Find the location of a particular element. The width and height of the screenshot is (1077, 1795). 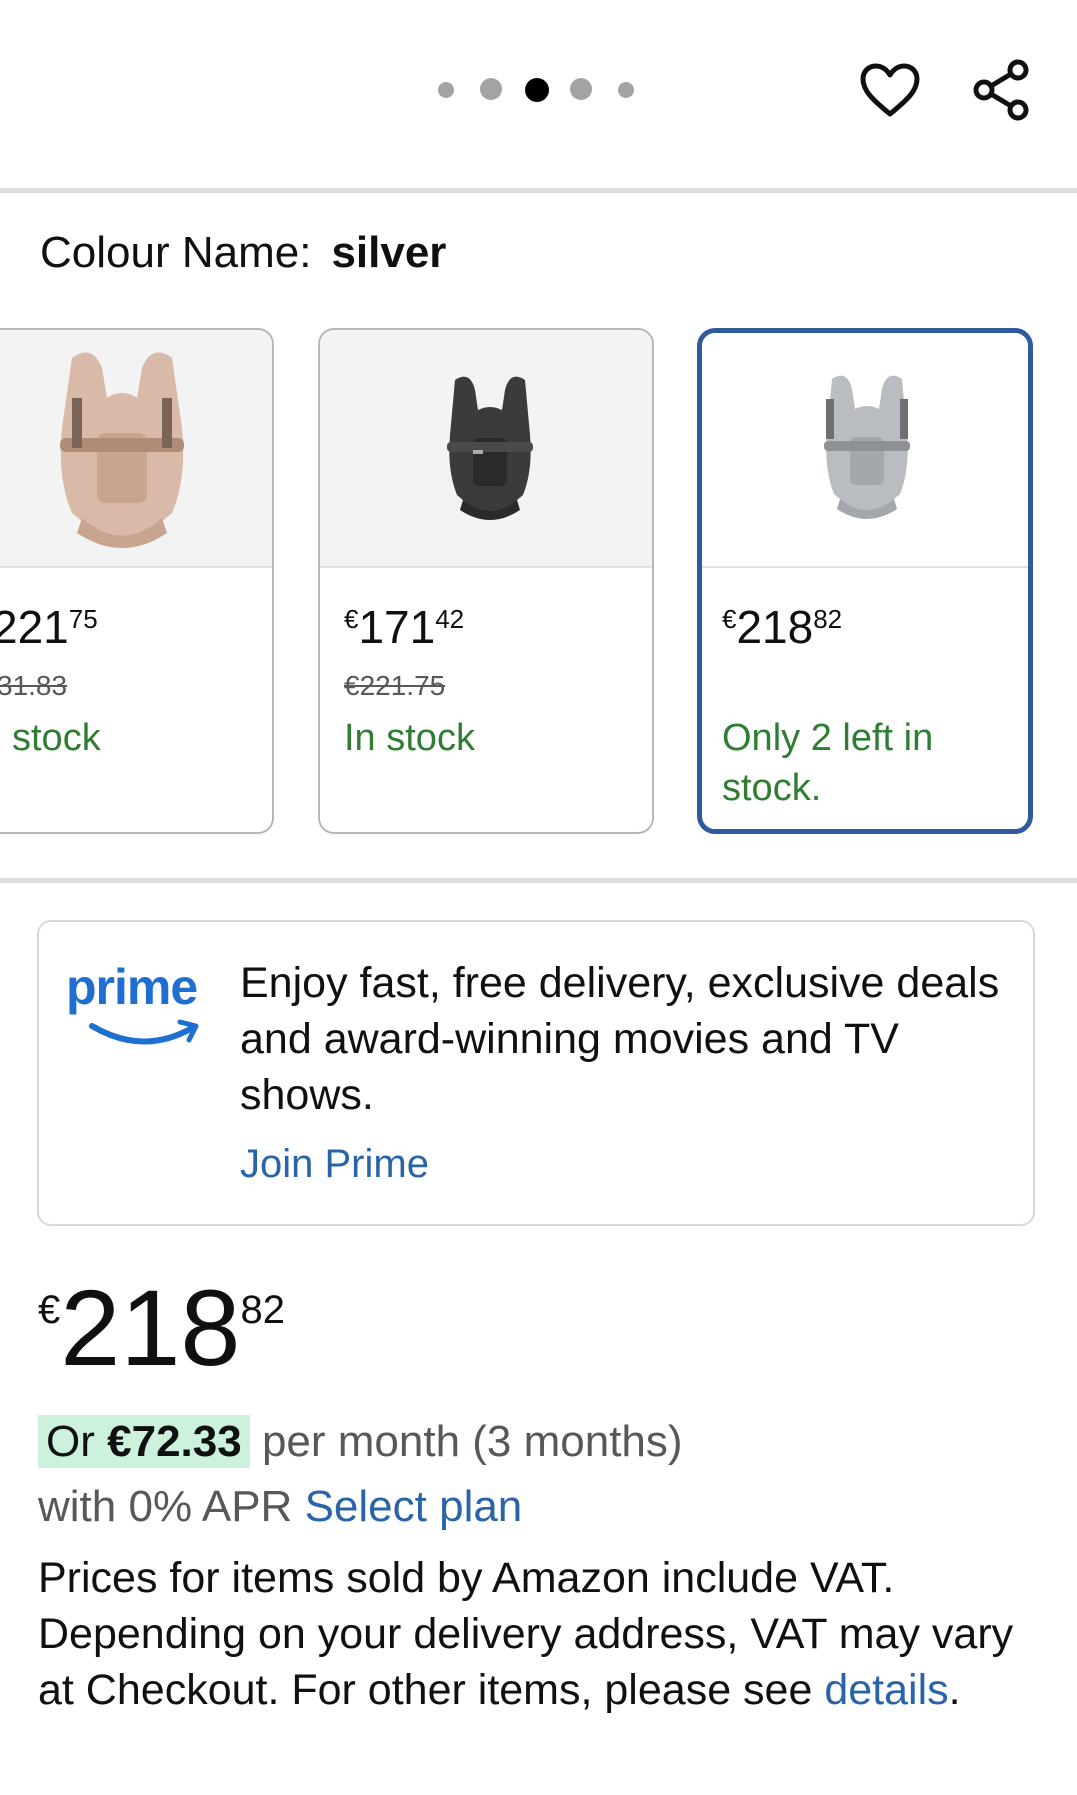

prime-logo-text: prime is located at coordinates (132, 987).